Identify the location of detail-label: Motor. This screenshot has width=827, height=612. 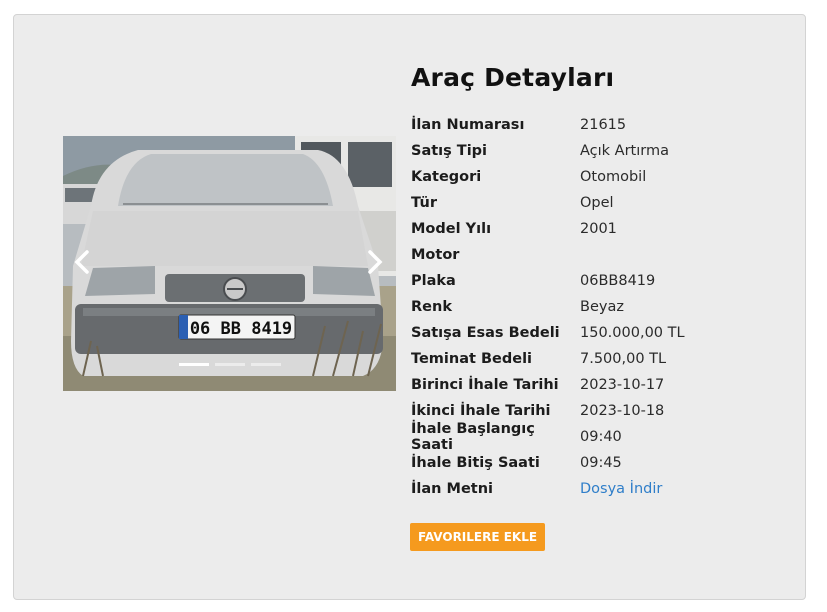
(435, 255).